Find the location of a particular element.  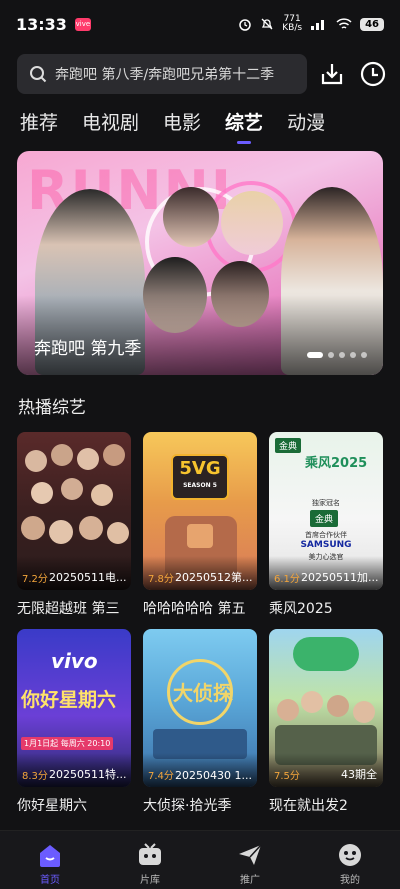

profile-icon is located at coordinates (350, 855).